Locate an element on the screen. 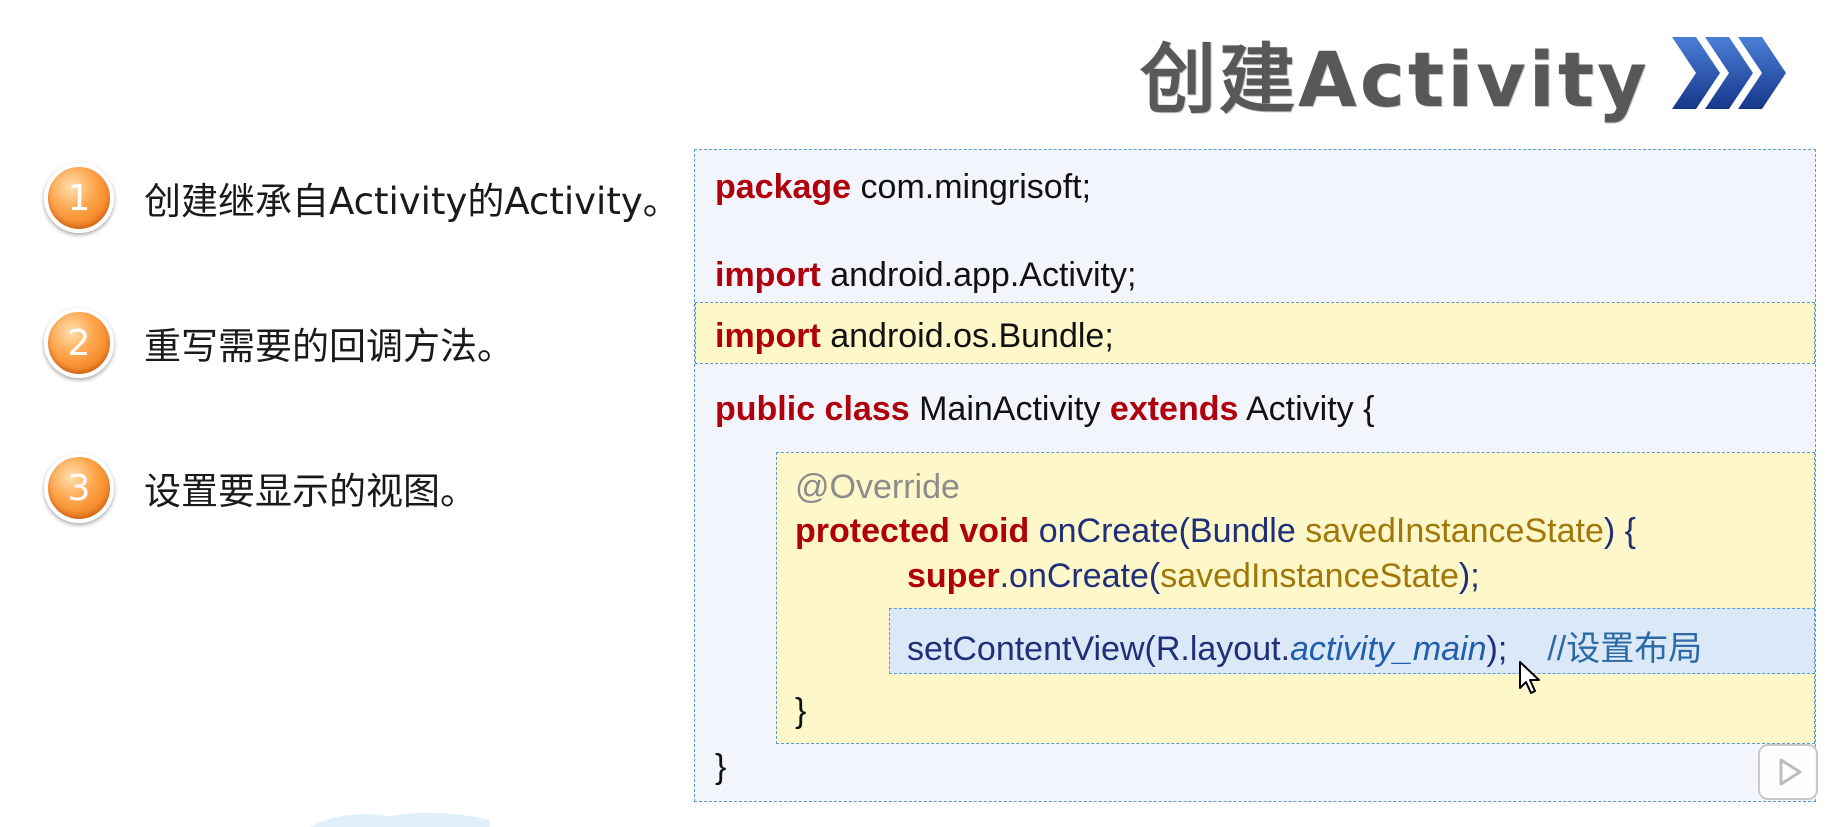 The image size is (1840, 827). code-keyword: super is located at coordinates (953, 576).